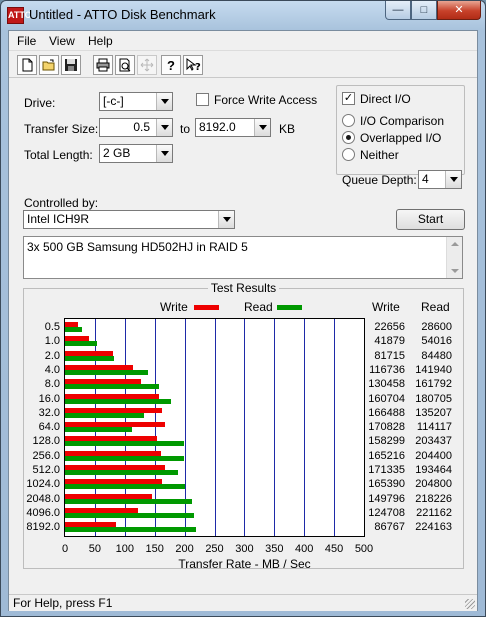 The image size is (486, 617). What do you see at coordinates (304, 549) in the screenshot?
I see `x-tick-label: 400` at bounding box center [304, 549].